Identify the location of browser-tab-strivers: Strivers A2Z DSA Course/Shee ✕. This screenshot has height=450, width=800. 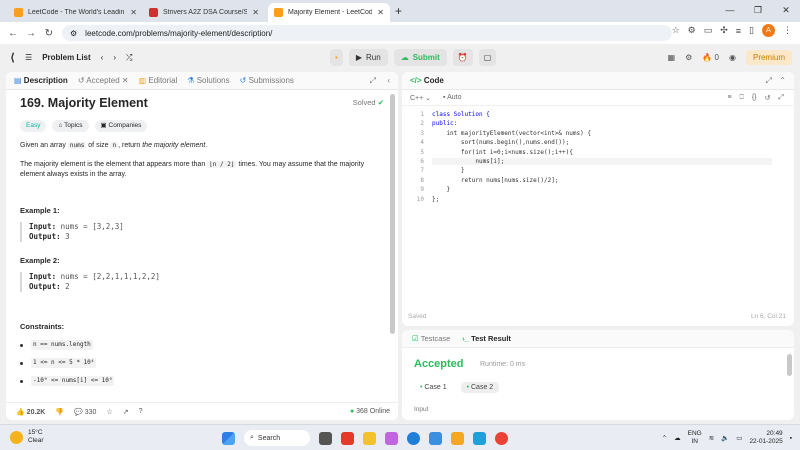
(204, 12).